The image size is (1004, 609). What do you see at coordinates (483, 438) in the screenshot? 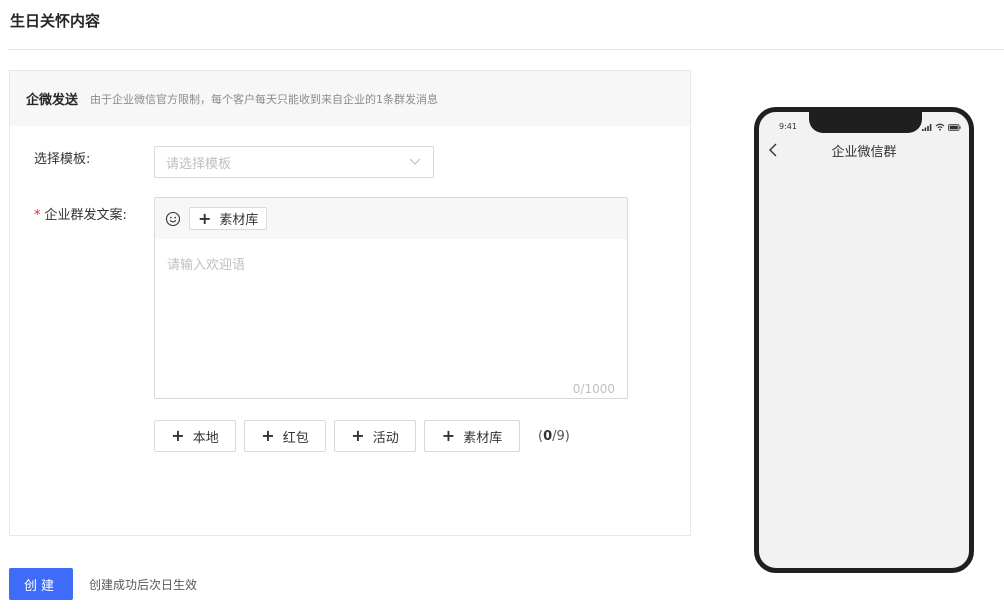
I see `attach-material-label: 素材库` at bounding box center [483, 438].